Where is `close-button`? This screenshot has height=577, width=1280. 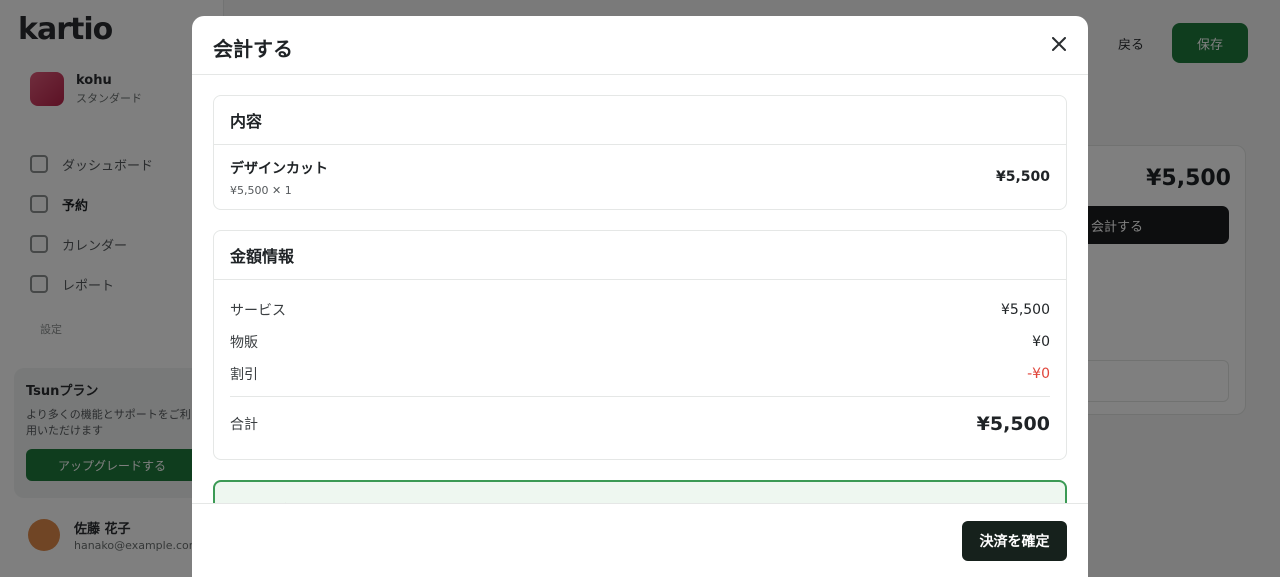 close-button is located at coordinates (1059, 44).